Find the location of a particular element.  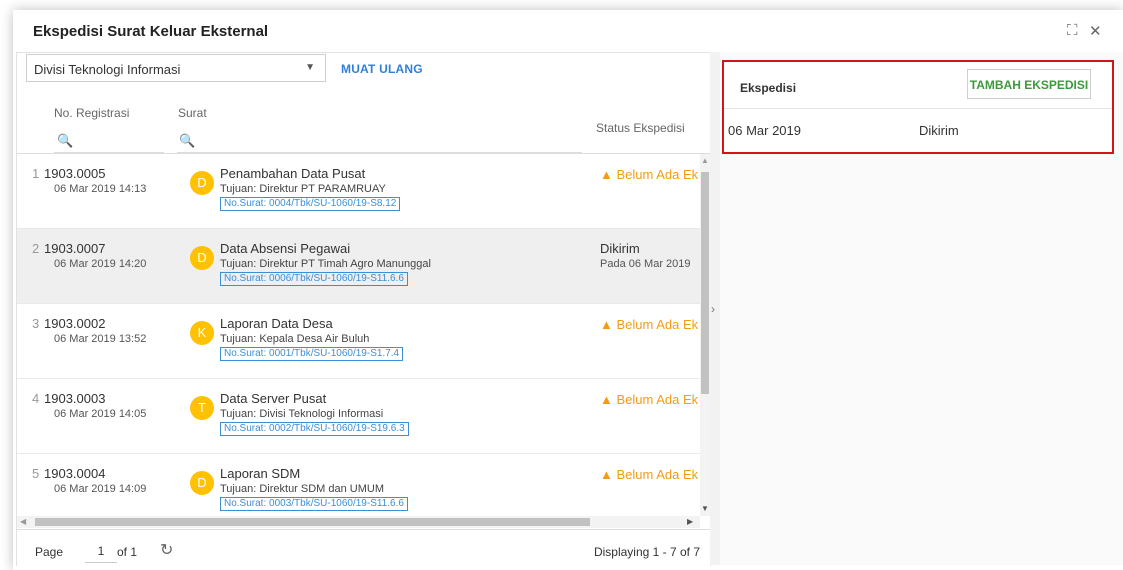

scroll-left-icon: ◀ is located at coordinates (23, 521).